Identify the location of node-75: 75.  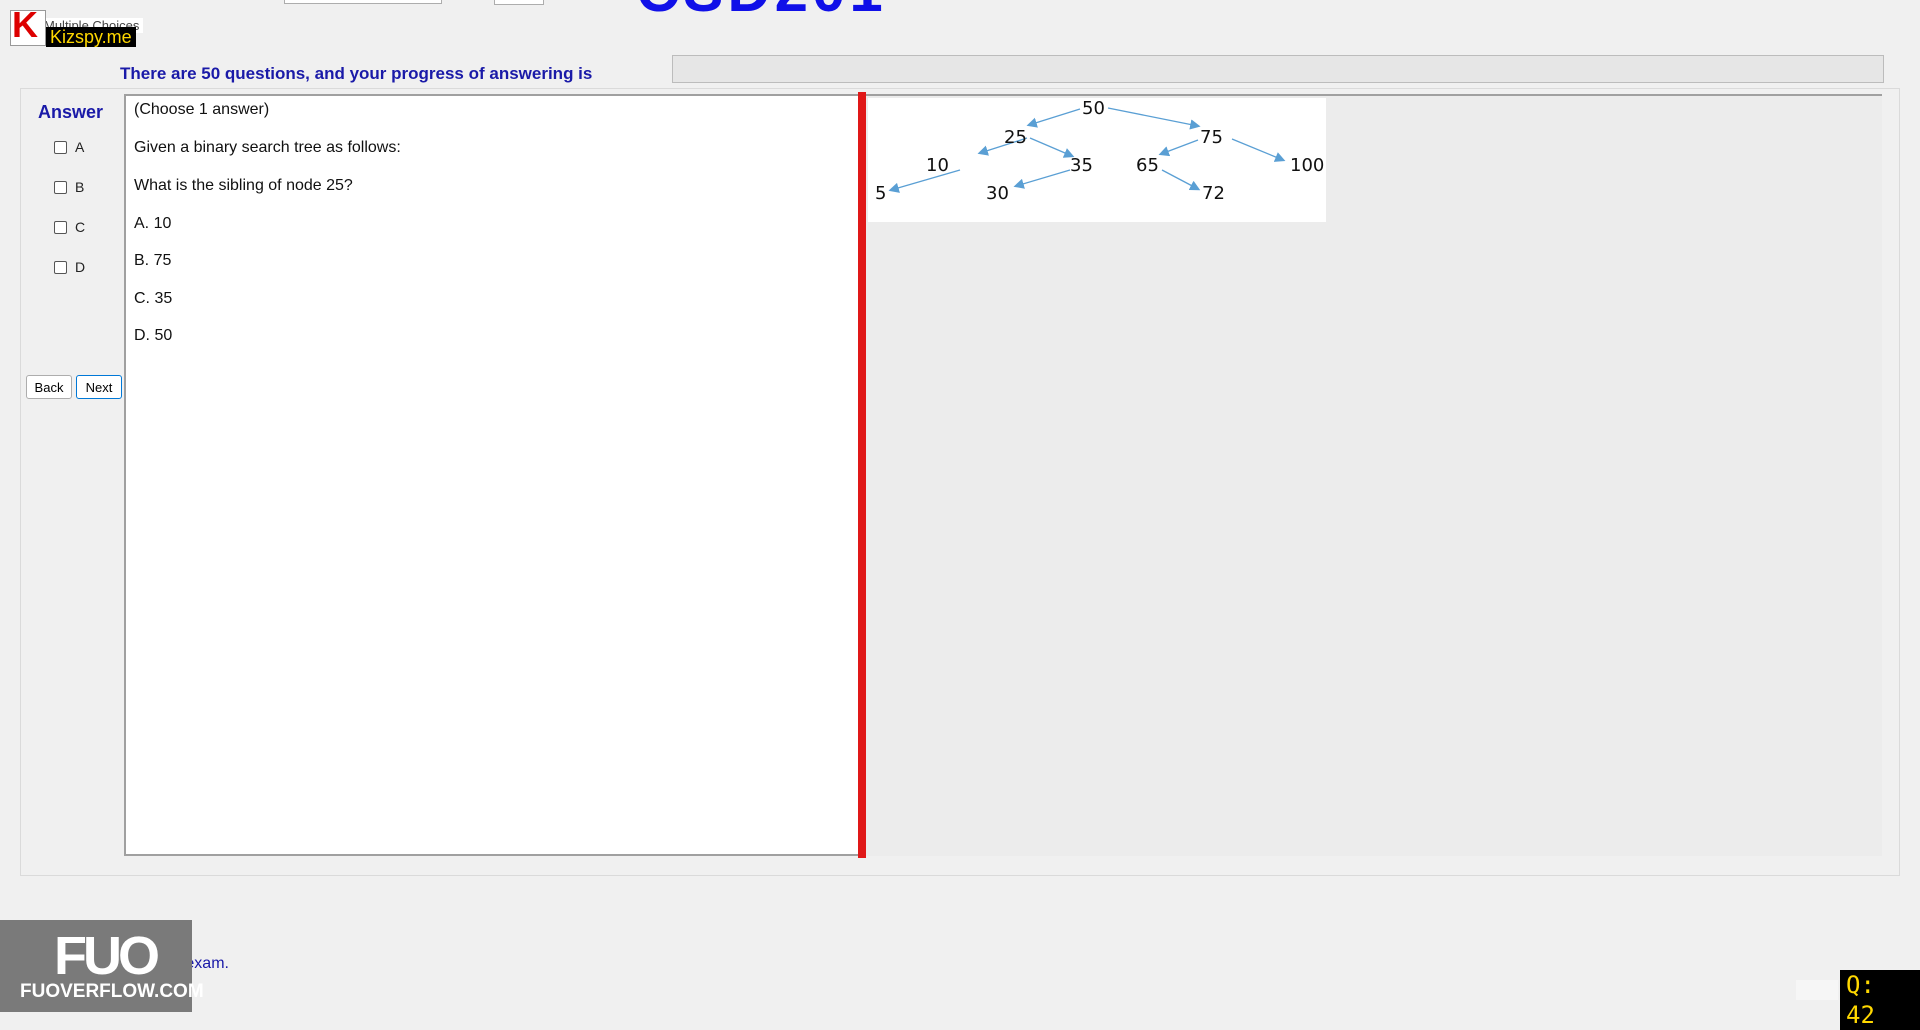
(1211, 137).